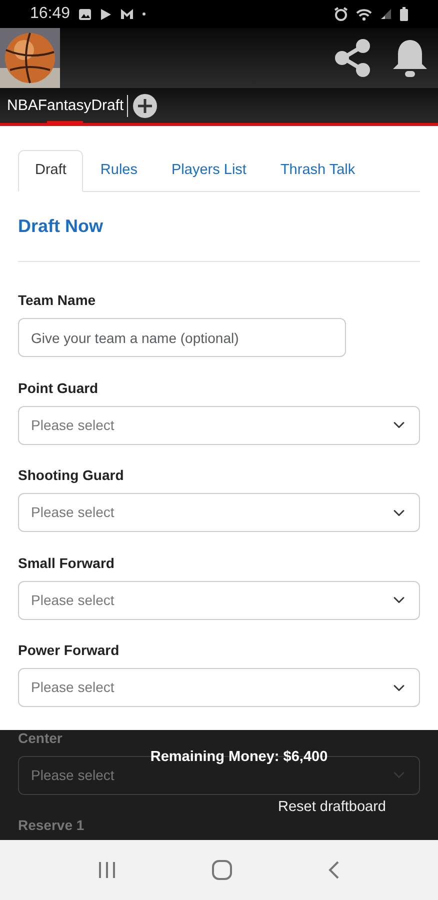 This screenshot has width=438, height=900. I want to click on wifi-icon, so click(364, 14).